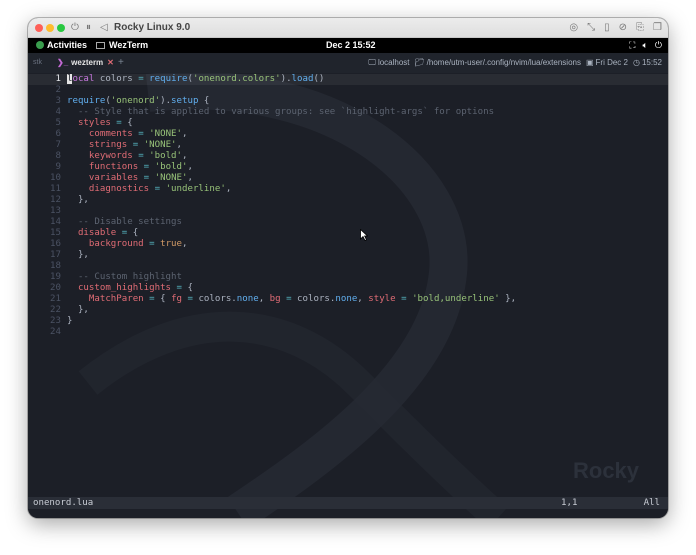 This screenshot has height=555, width=696. Describe the element at coordinates (55, 244) in the screenshot. I see `line-number: 16` at that location.